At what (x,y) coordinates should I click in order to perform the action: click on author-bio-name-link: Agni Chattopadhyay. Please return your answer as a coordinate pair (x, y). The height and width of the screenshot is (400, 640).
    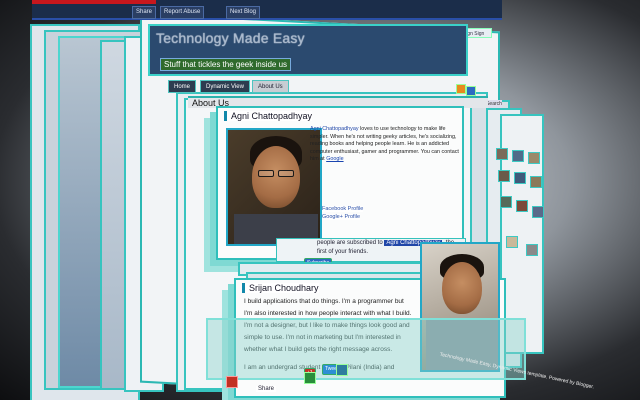
    Looking at the image, I should click on (334, 129).